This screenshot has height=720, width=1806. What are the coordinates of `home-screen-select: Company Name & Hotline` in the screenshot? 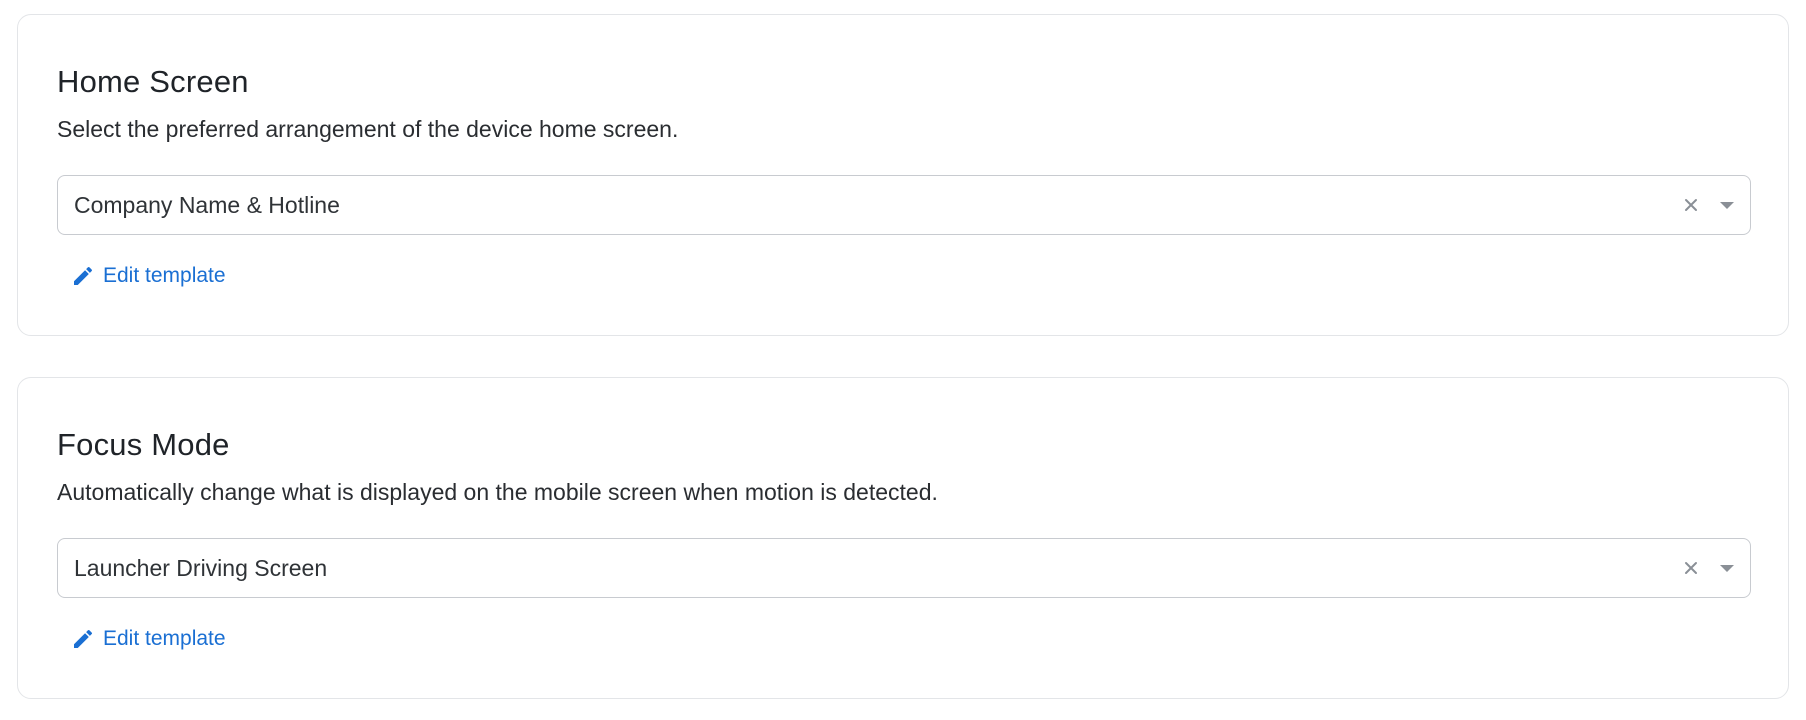 It's located at (904, 205).